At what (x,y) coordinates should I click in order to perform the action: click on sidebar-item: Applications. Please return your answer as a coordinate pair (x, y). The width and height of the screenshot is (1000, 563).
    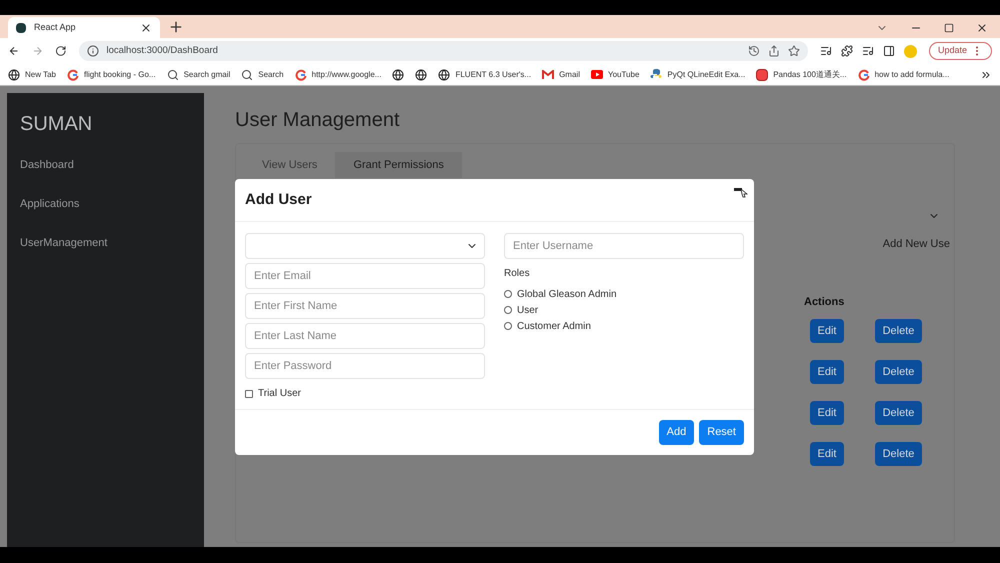
    Looking at the image, I should click on (112, 215).